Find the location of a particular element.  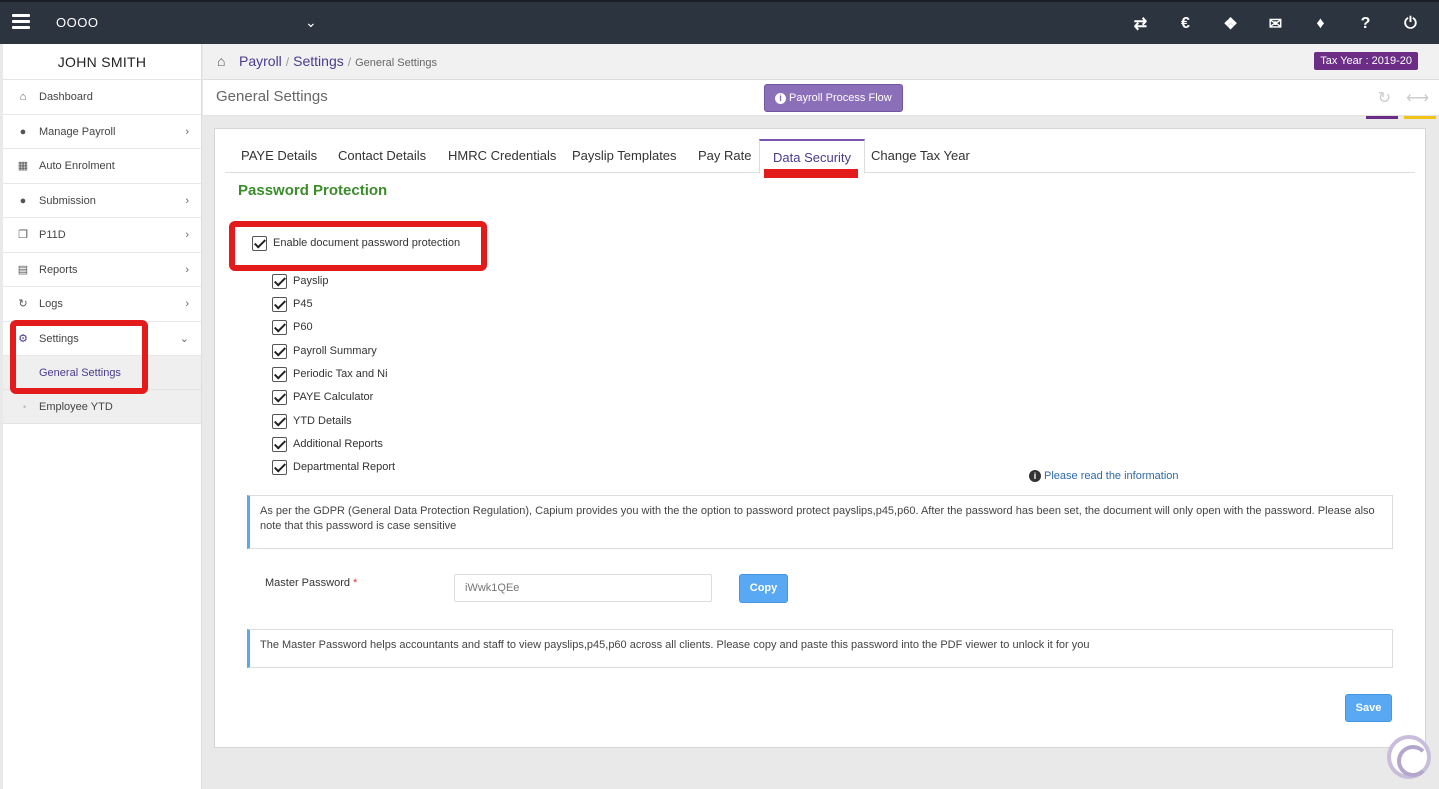

departmental-report-checkbox is located at coordinates (279, 467).